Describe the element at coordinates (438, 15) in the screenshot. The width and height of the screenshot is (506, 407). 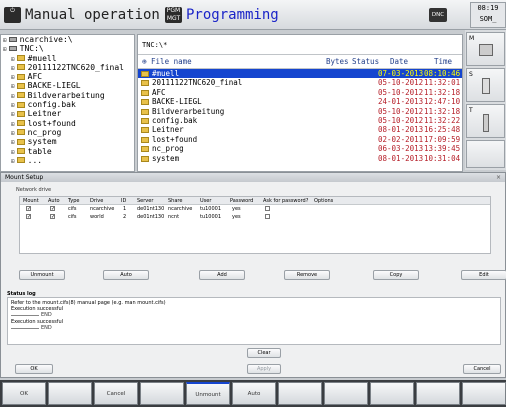
I see `dnc-icon: DNC` at that location.